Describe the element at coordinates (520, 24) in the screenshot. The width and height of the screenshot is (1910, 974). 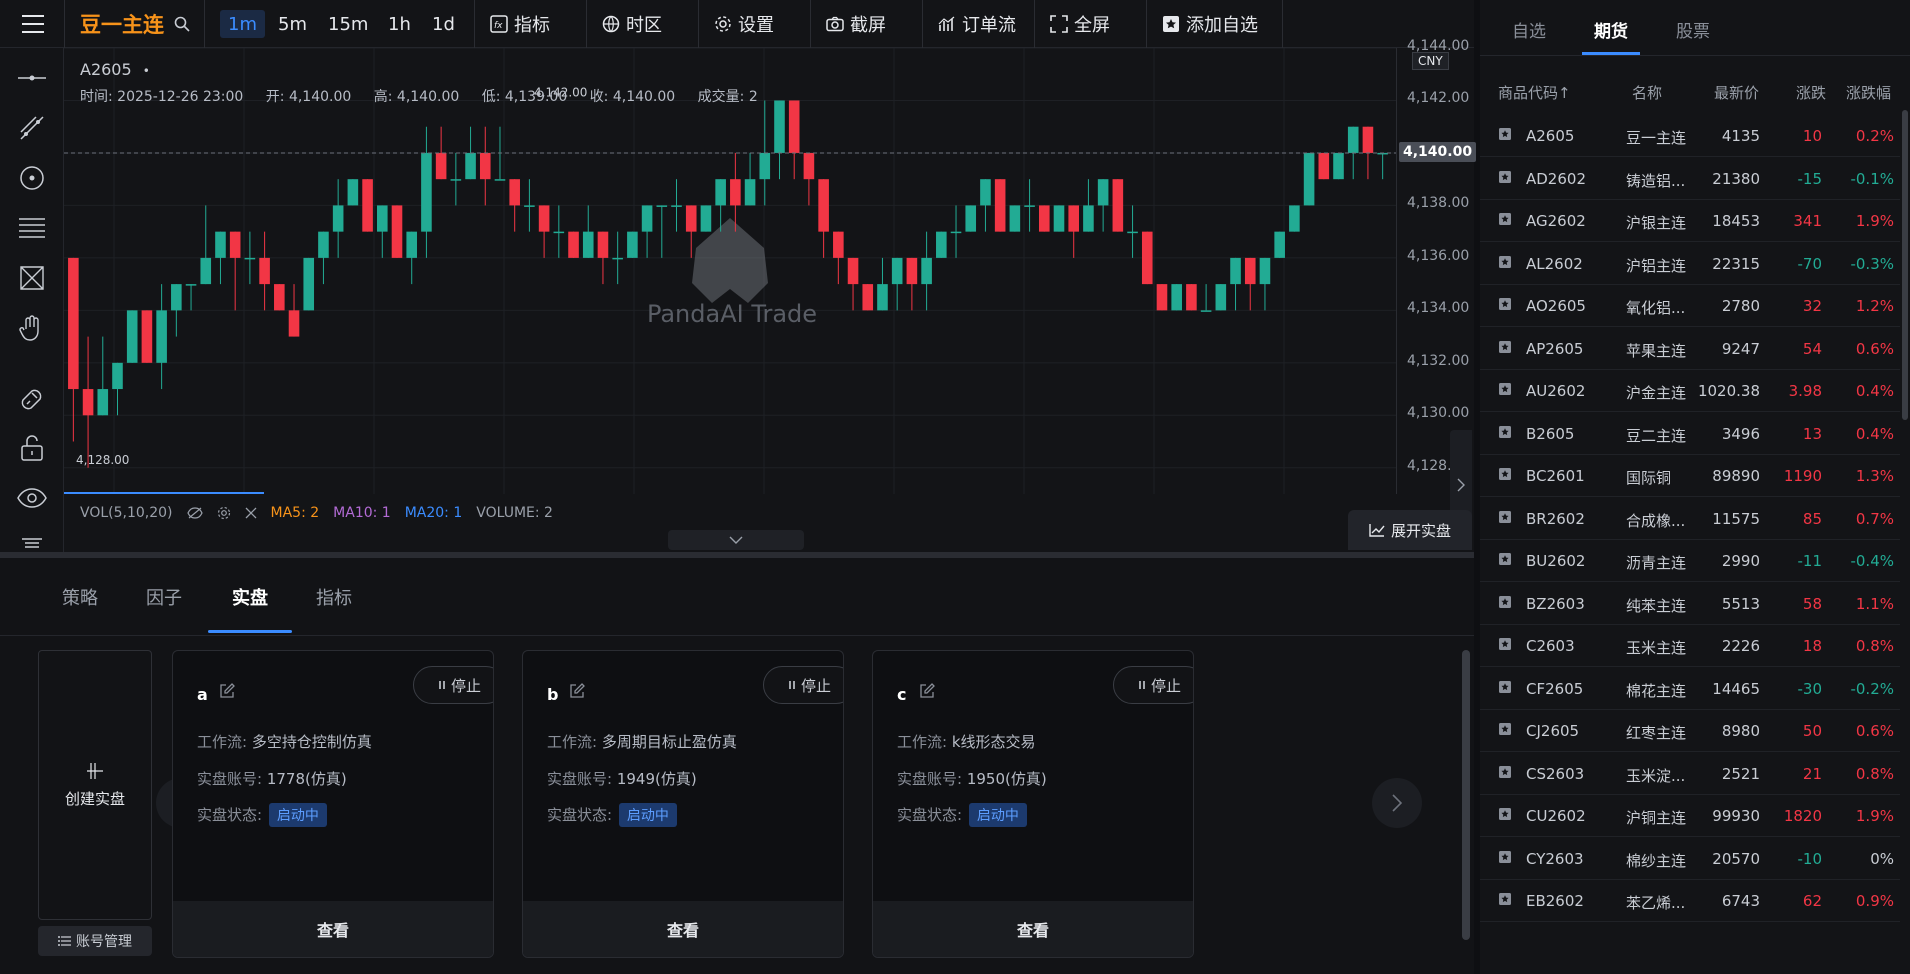
I see `indicator-button: fx 指标` at that location.